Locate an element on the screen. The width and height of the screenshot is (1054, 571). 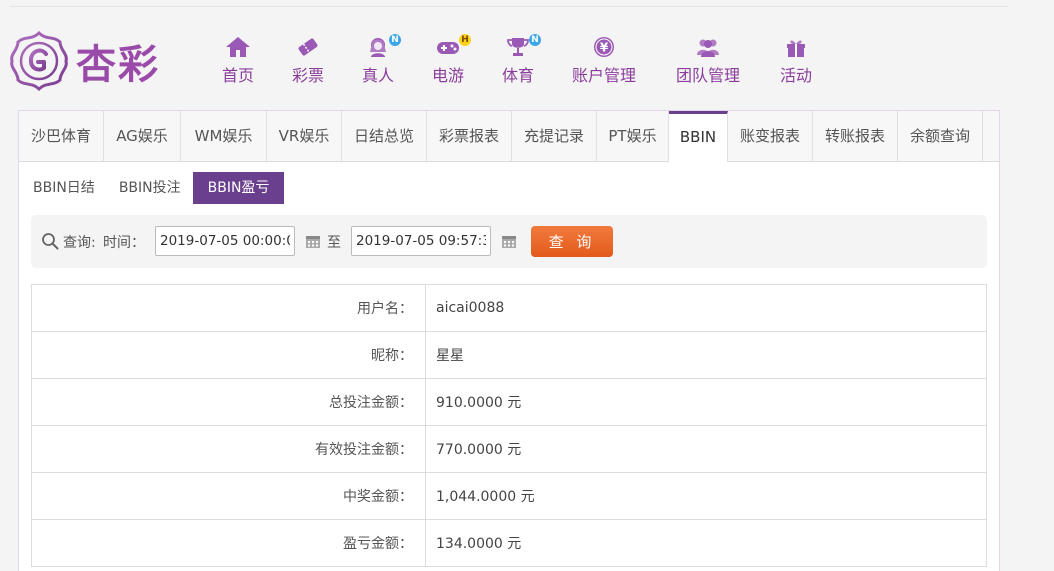
brand-logo: 杏彩 is located at coordinates (84, 61).